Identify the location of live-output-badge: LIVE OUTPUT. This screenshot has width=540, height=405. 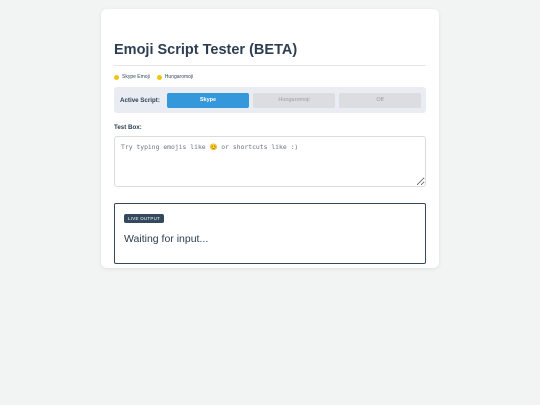
(144, 218).